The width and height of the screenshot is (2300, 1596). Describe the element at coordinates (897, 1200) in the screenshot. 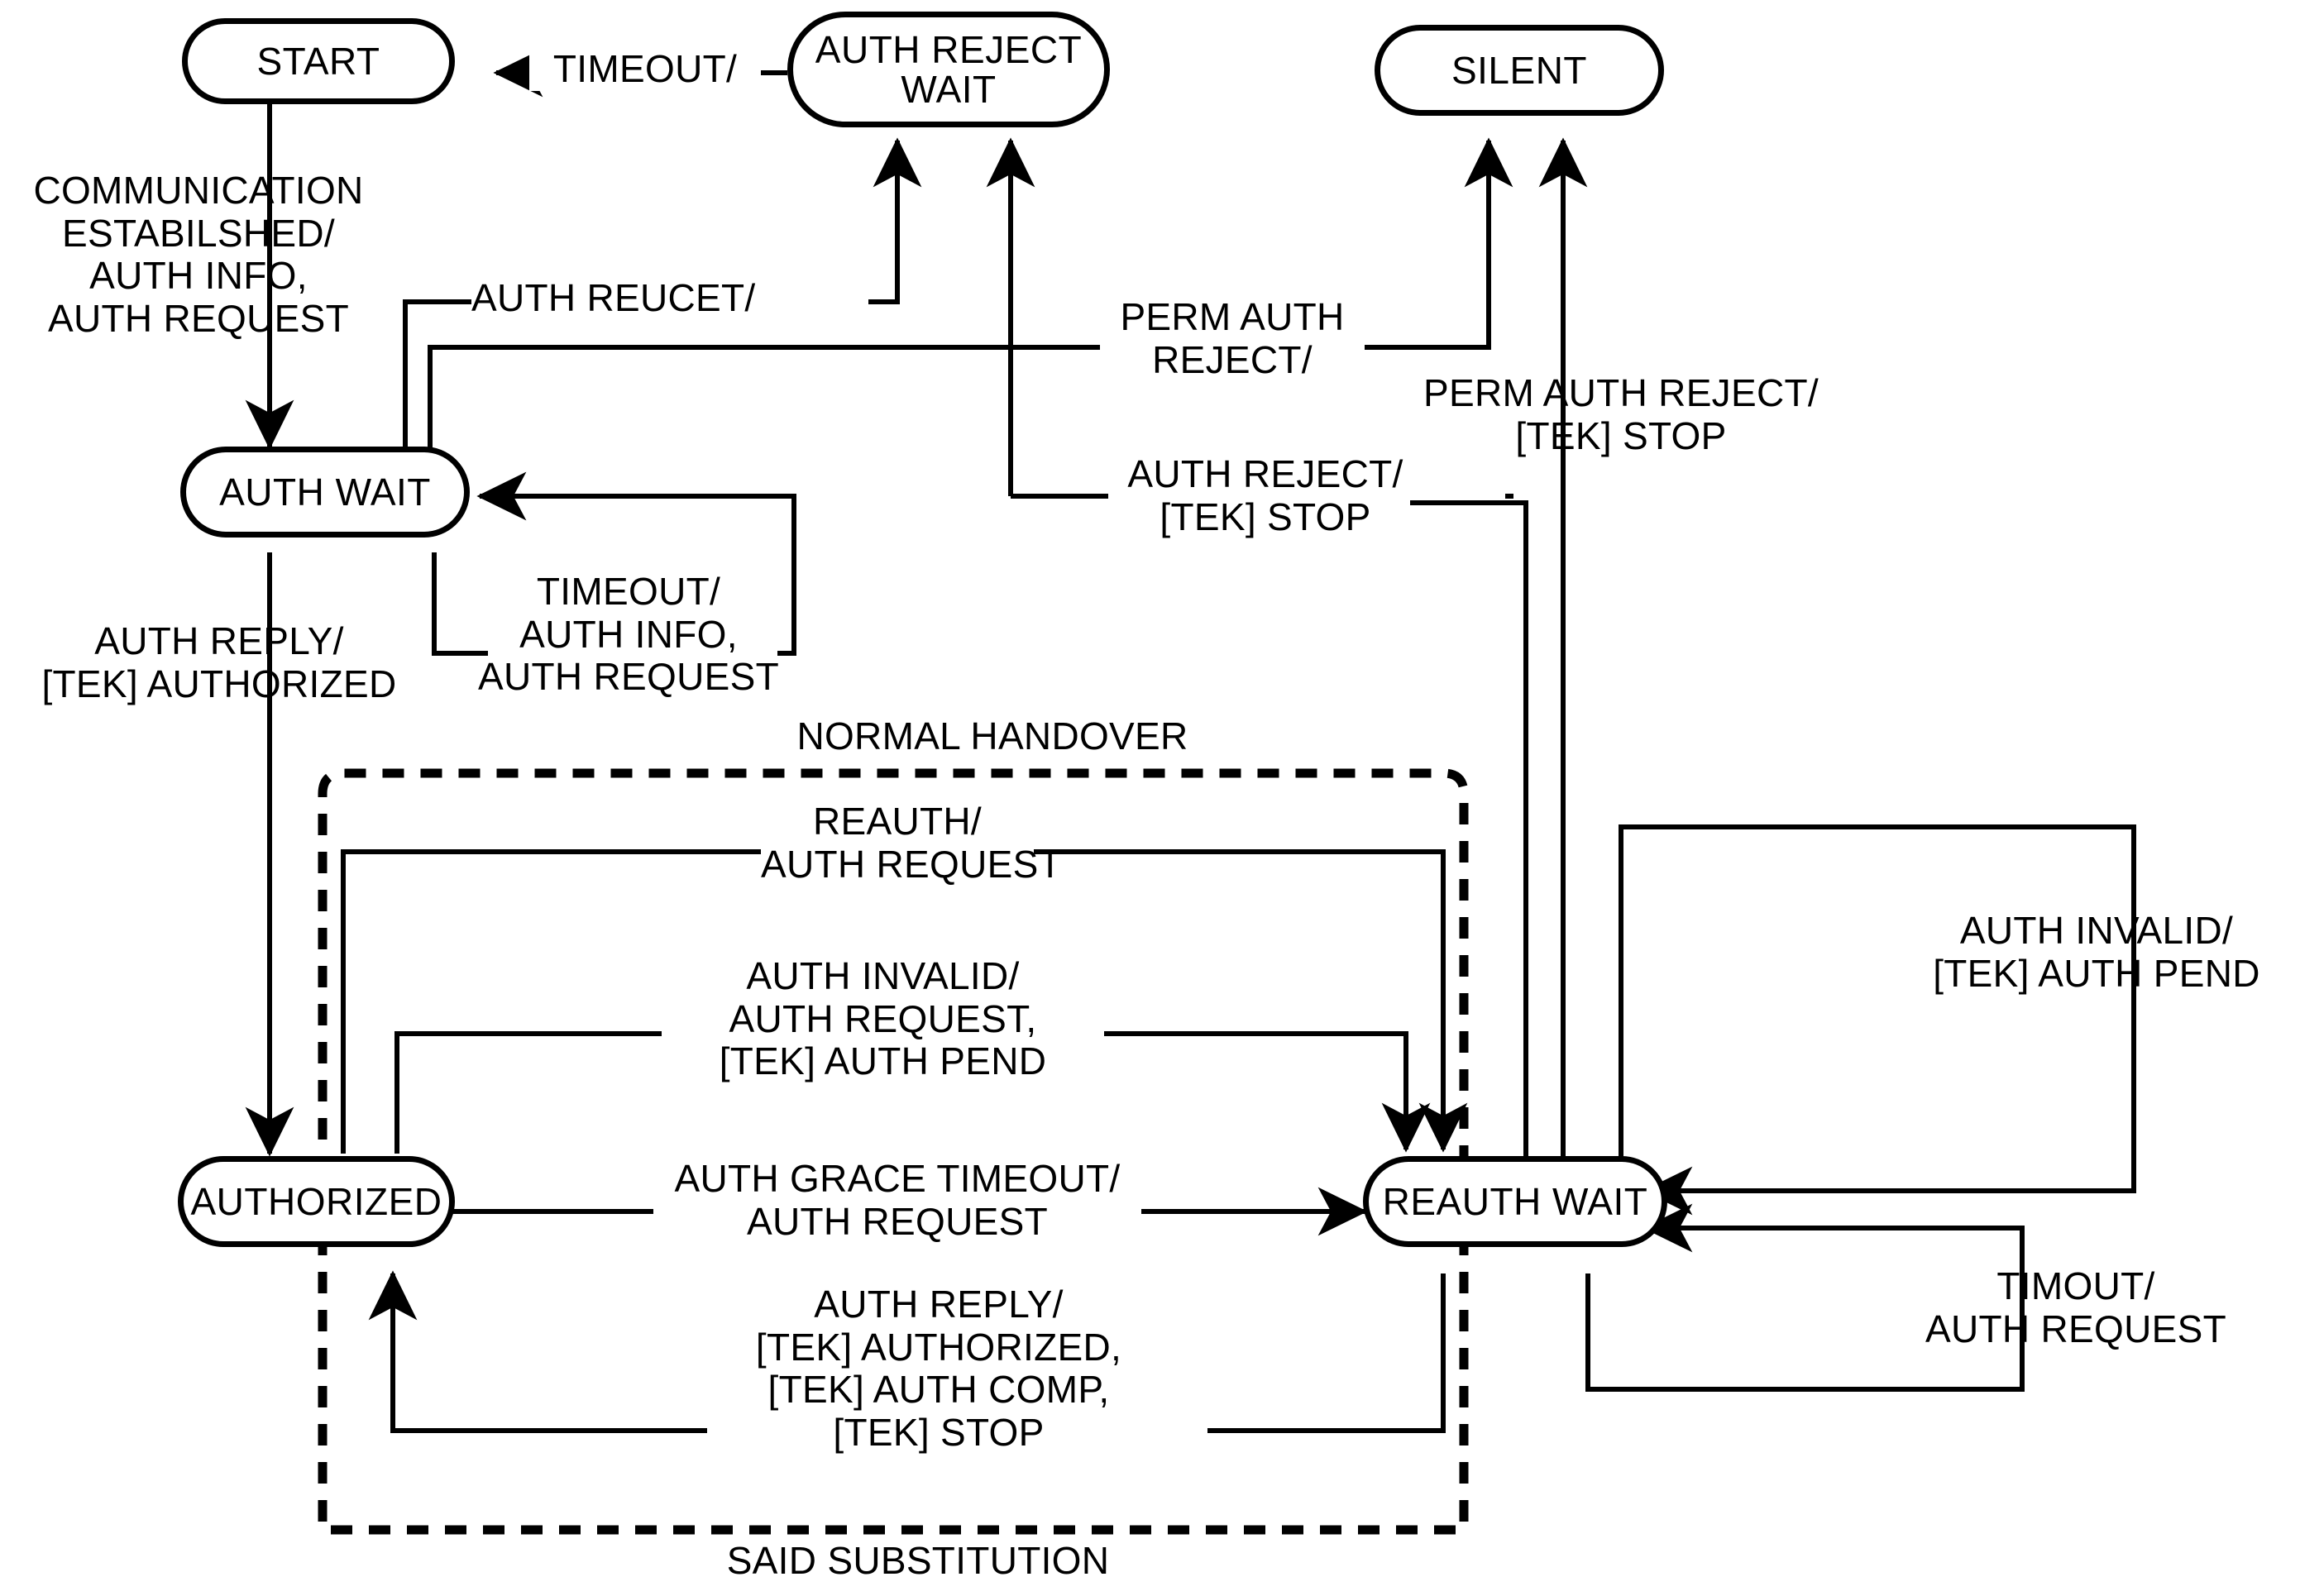

I see `label-auth-grace-timeout: AUTH GRACE TIMEOUT/ AUTH REQUEST` at that location.